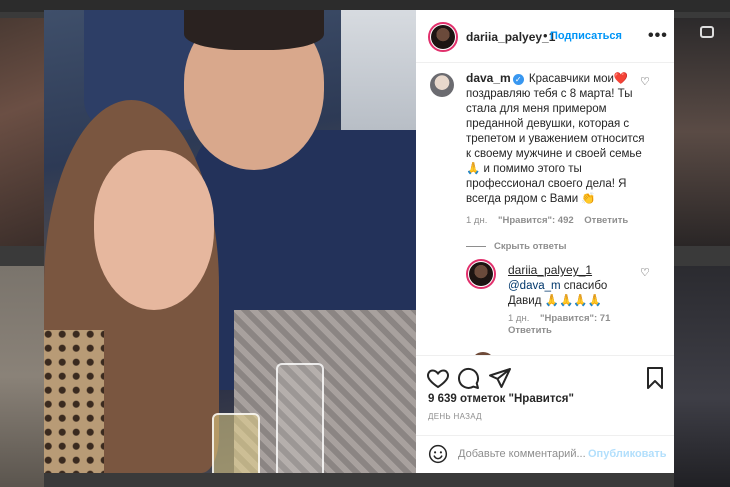  I want to click on bookmark-icon, so click(655, 378).